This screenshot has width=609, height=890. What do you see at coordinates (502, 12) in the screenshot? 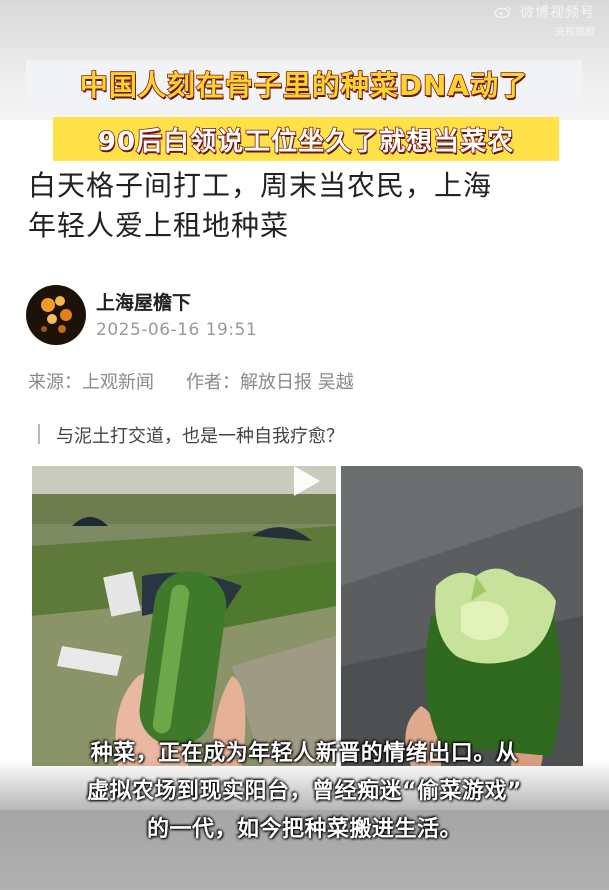
I see `weibo-logo-icon` at bounding box center [502, 12].